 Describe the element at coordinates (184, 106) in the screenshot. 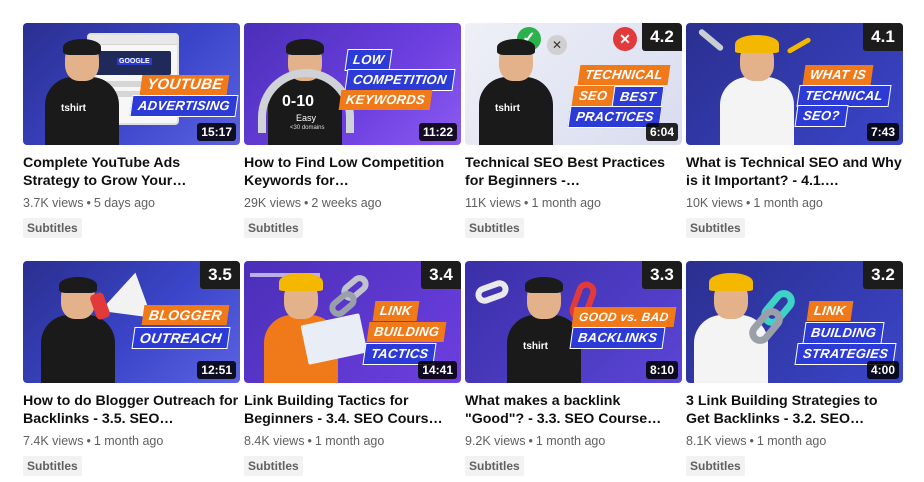

I see `thumb-text: ADVERTISING` at that location.